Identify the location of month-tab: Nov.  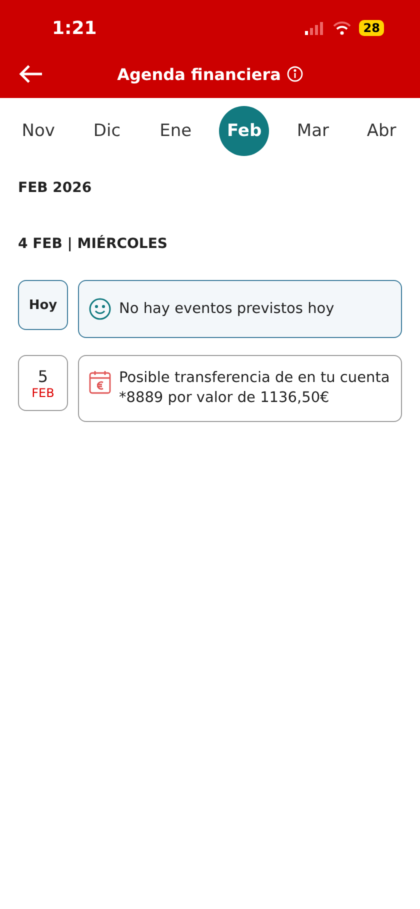
(38, 131).